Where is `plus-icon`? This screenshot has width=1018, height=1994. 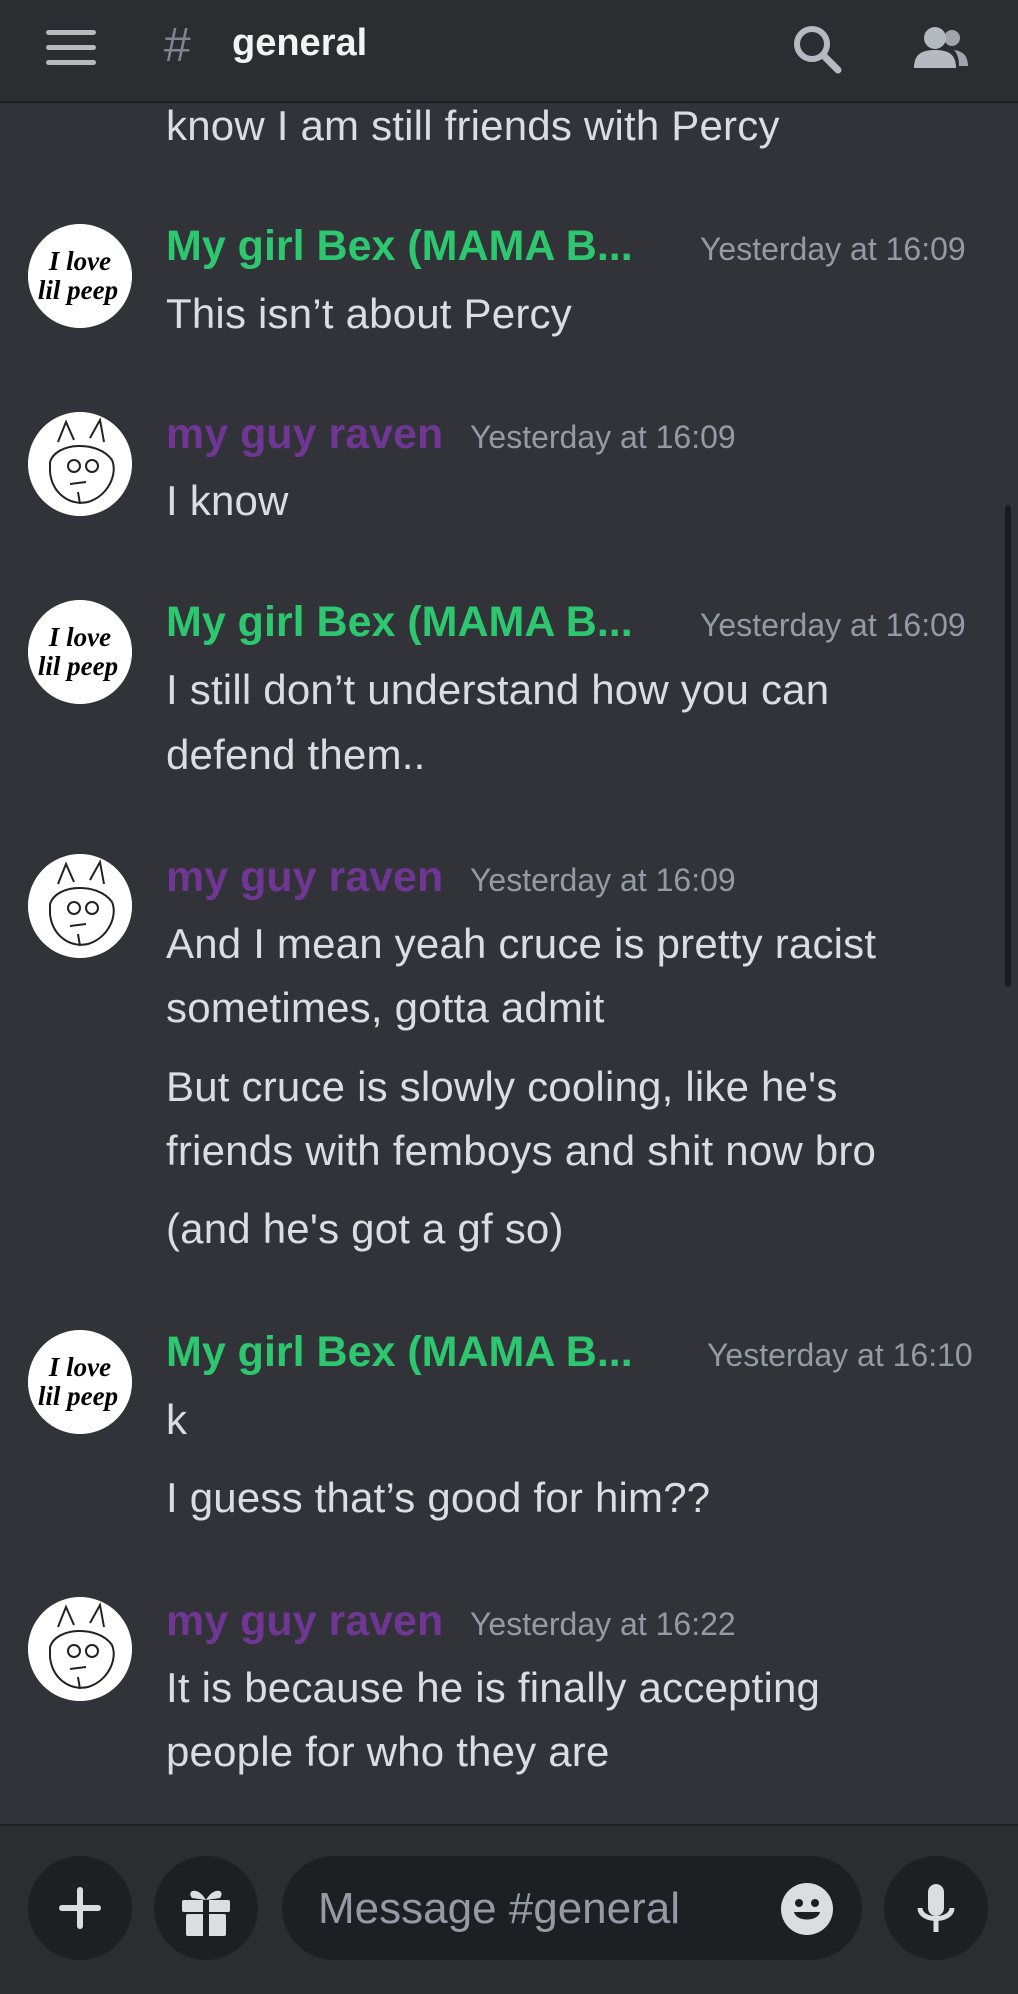 plus-icon is located at coordinates (80, 1908).